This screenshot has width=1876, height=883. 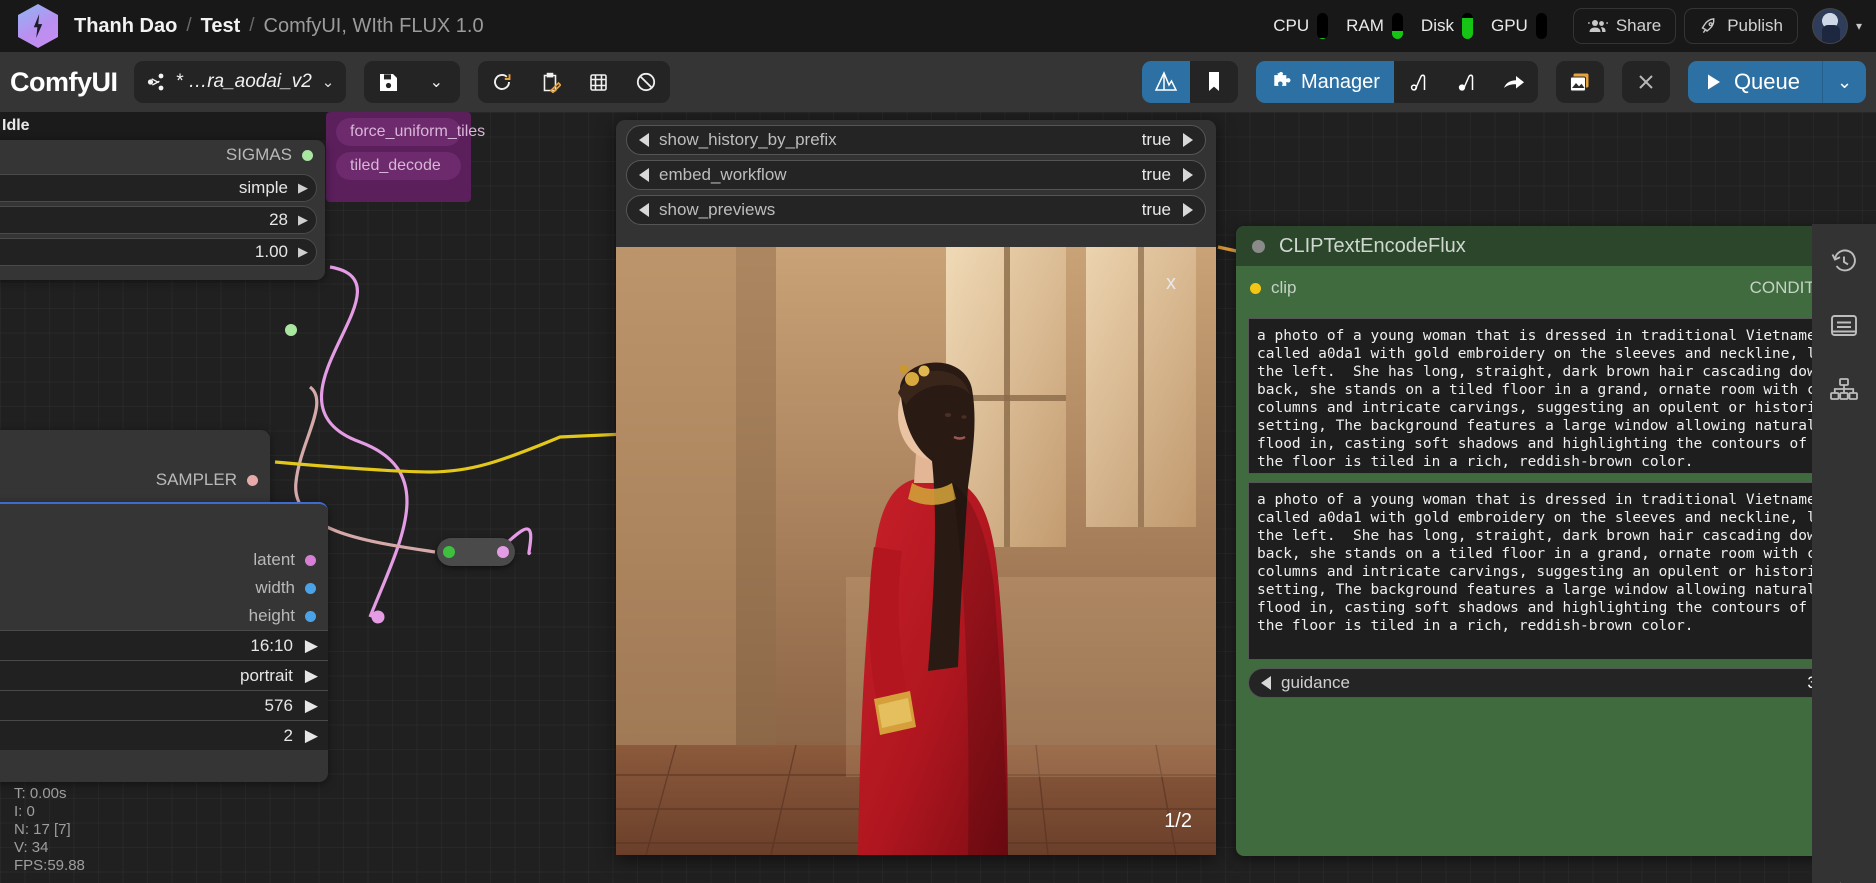 What do you see at coordinates (125, 26) in the screenshot?
I see `breadcrumb-user: Thanh Dao` at bounding box center [125, 26].